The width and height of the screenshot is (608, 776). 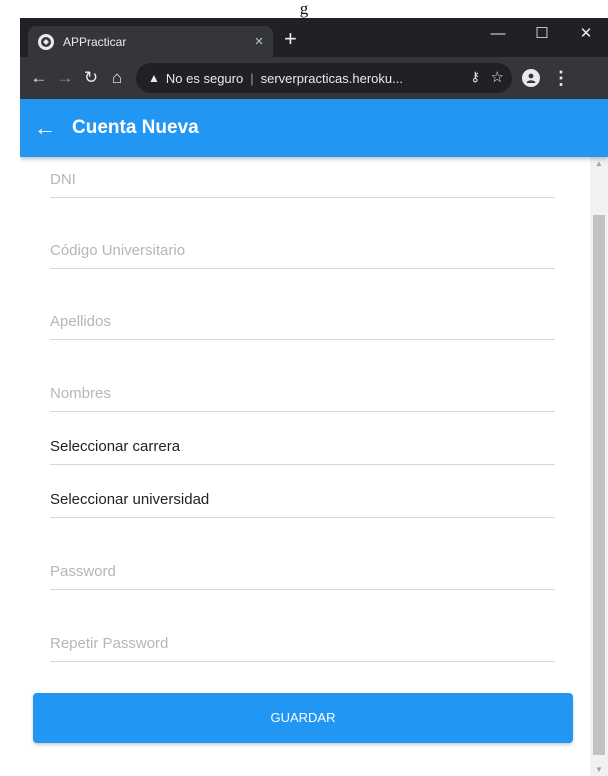 I want to click on repeat-password-field: Repetir Password, so click(x=302, y=648).